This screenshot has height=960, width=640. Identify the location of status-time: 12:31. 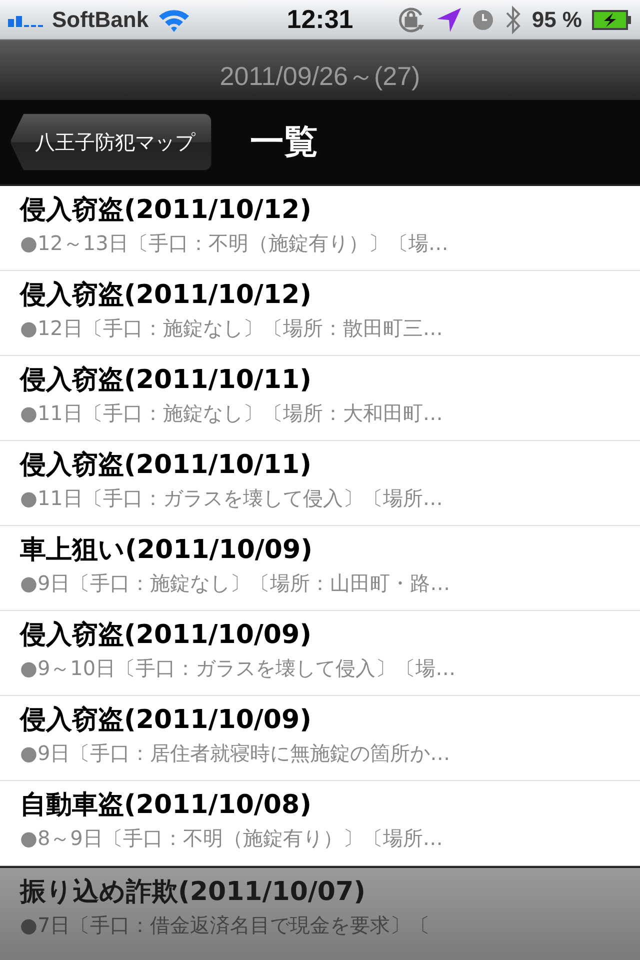
(320, 19).